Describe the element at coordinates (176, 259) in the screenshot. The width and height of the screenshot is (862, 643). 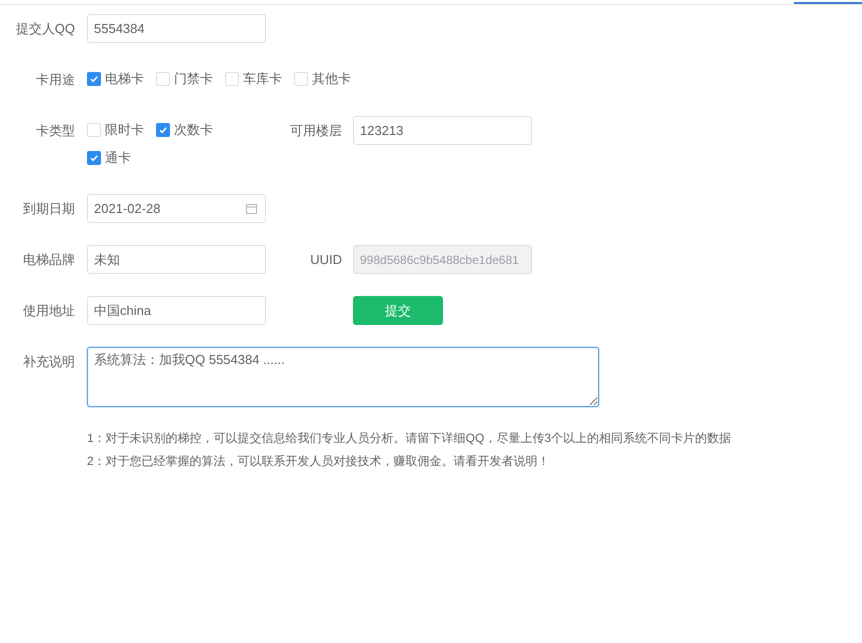
I see `brand-field: 未知` at that location.